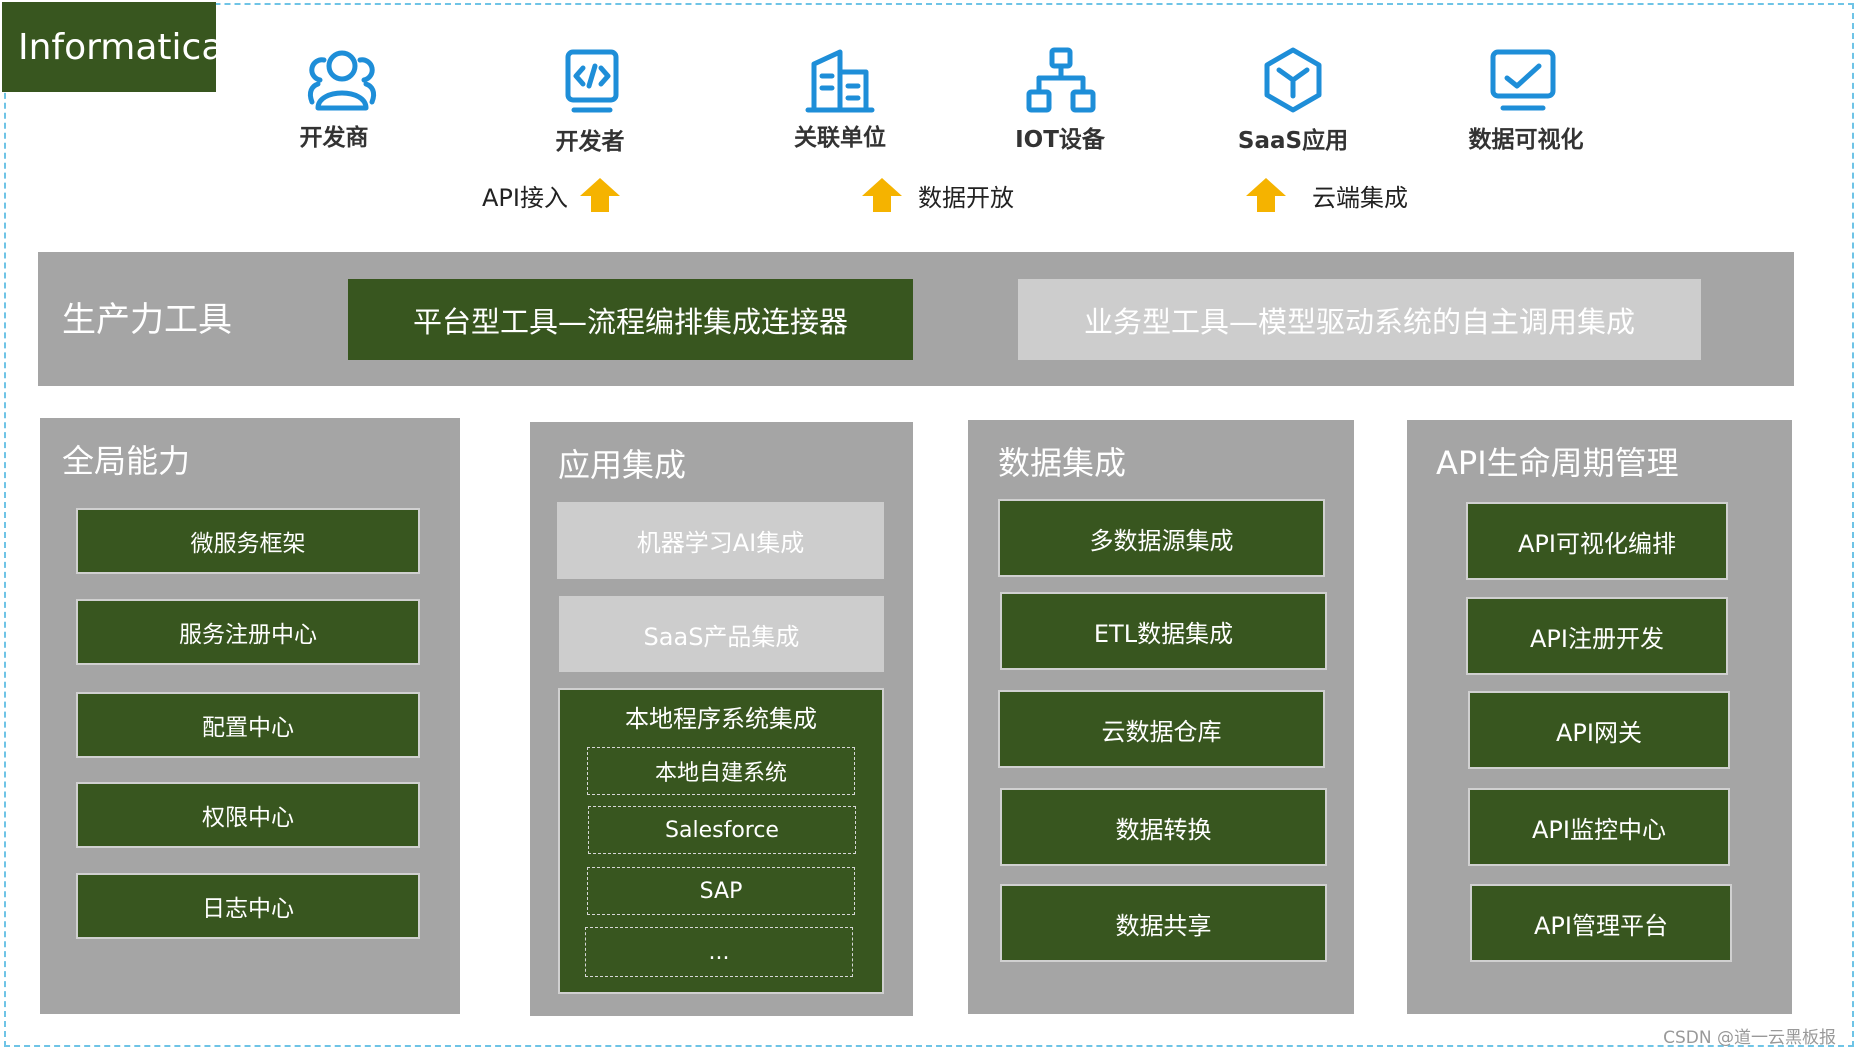 The image size is (1860, 1052). I want to click on global-item: 日志中心, so click(248, 906).